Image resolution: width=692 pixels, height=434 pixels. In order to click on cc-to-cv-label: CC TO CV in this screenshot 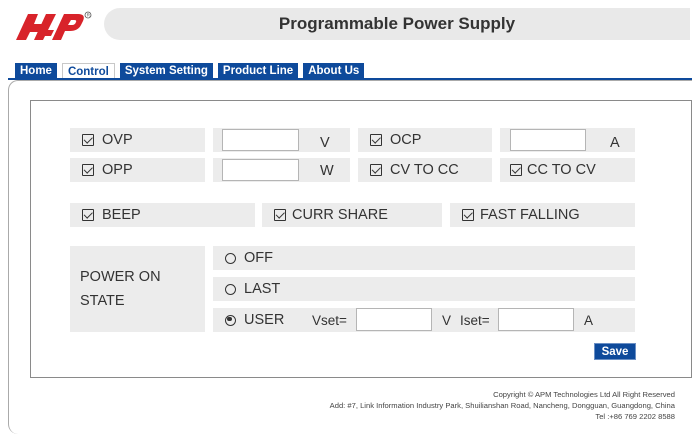, I will do `click(561, 170)`.